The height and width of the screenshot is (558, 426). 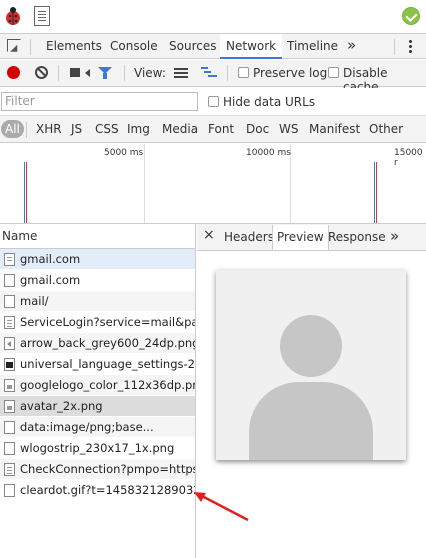 I want to click on filter-xhr: XHR, so click(x=49, y=129).